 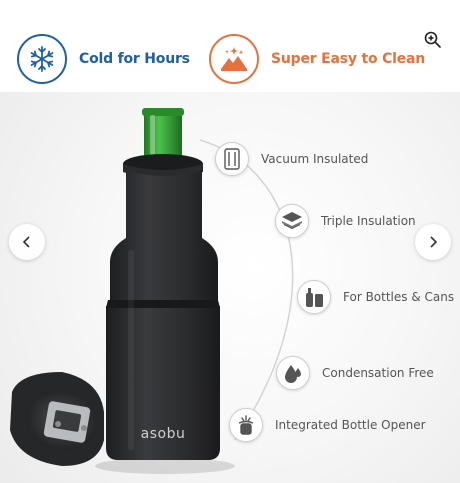 I want to click on next-image-button, so click(x=433, y=242).